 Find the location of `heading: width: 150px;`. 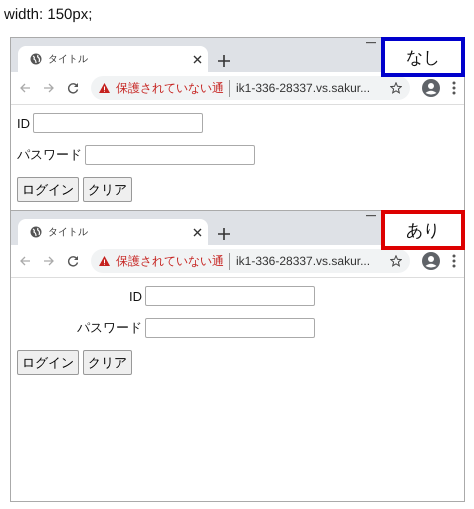

heading: width: 150px; is located at coordinates (48, 14).